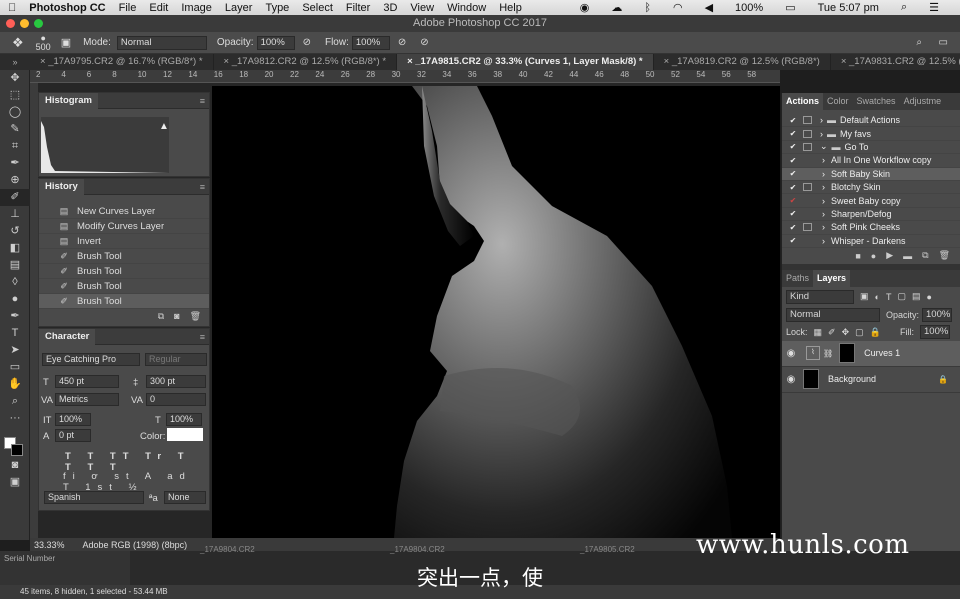 The height and width of the screenshot is (599, 960). I want to click on menu-type: Type, so click(277, 8).